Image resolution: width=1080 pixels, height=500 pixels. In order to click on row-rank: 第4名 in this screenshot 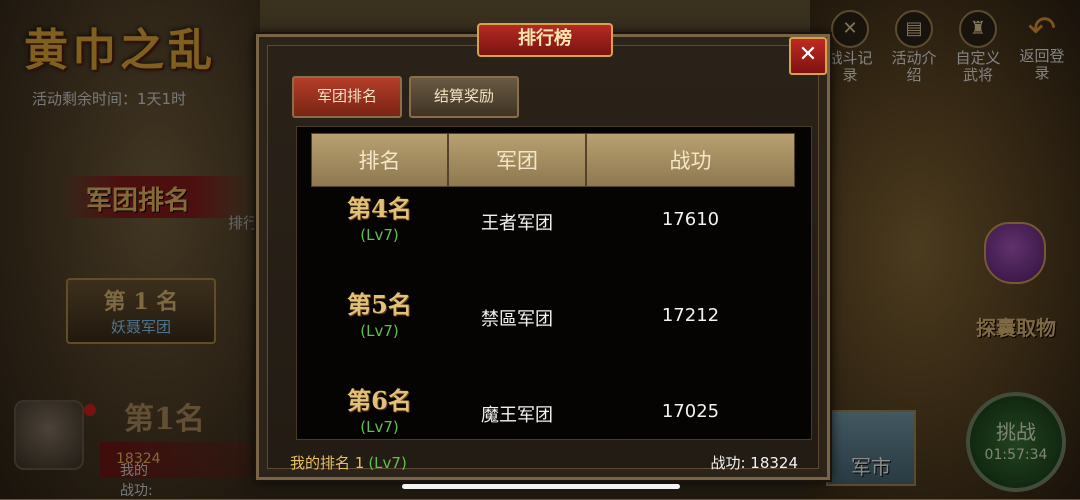, I will do `click(379, 208)`.